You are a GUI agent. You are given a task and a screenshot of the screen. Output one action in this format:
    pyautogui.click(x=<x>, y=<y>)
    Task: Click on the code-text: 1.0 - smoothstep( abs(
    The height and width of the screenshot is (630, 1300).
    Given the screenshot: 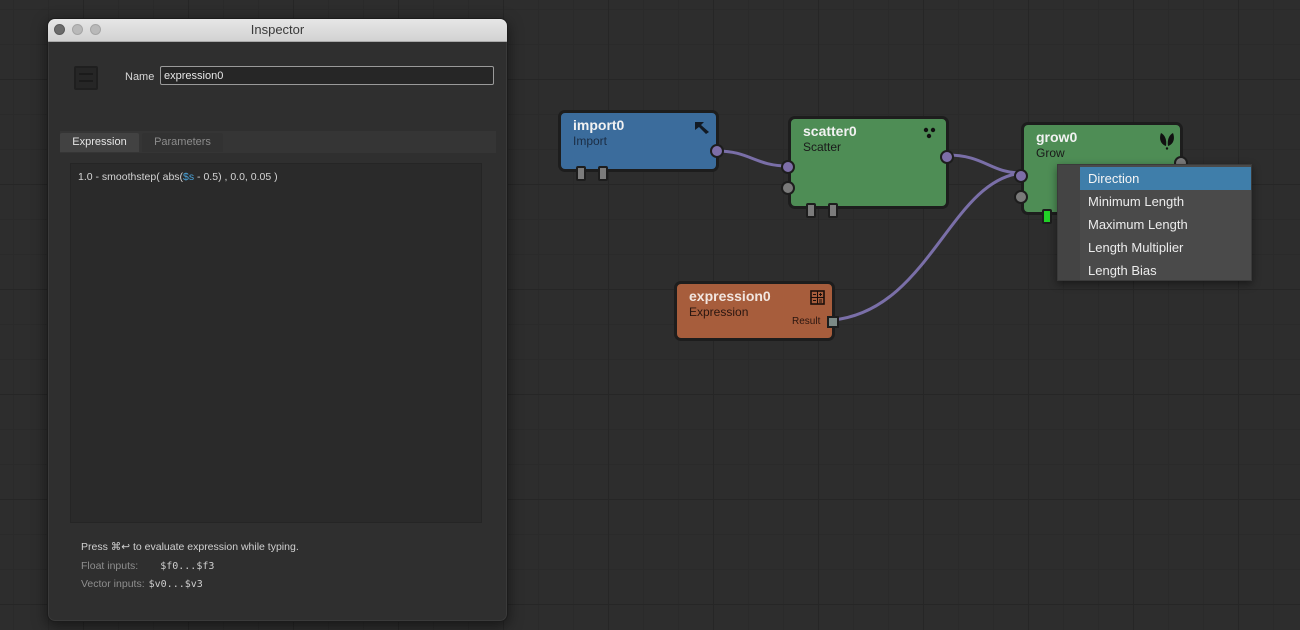 What is the action you would take?
    pyautogui.click(x=131, y=177)
    